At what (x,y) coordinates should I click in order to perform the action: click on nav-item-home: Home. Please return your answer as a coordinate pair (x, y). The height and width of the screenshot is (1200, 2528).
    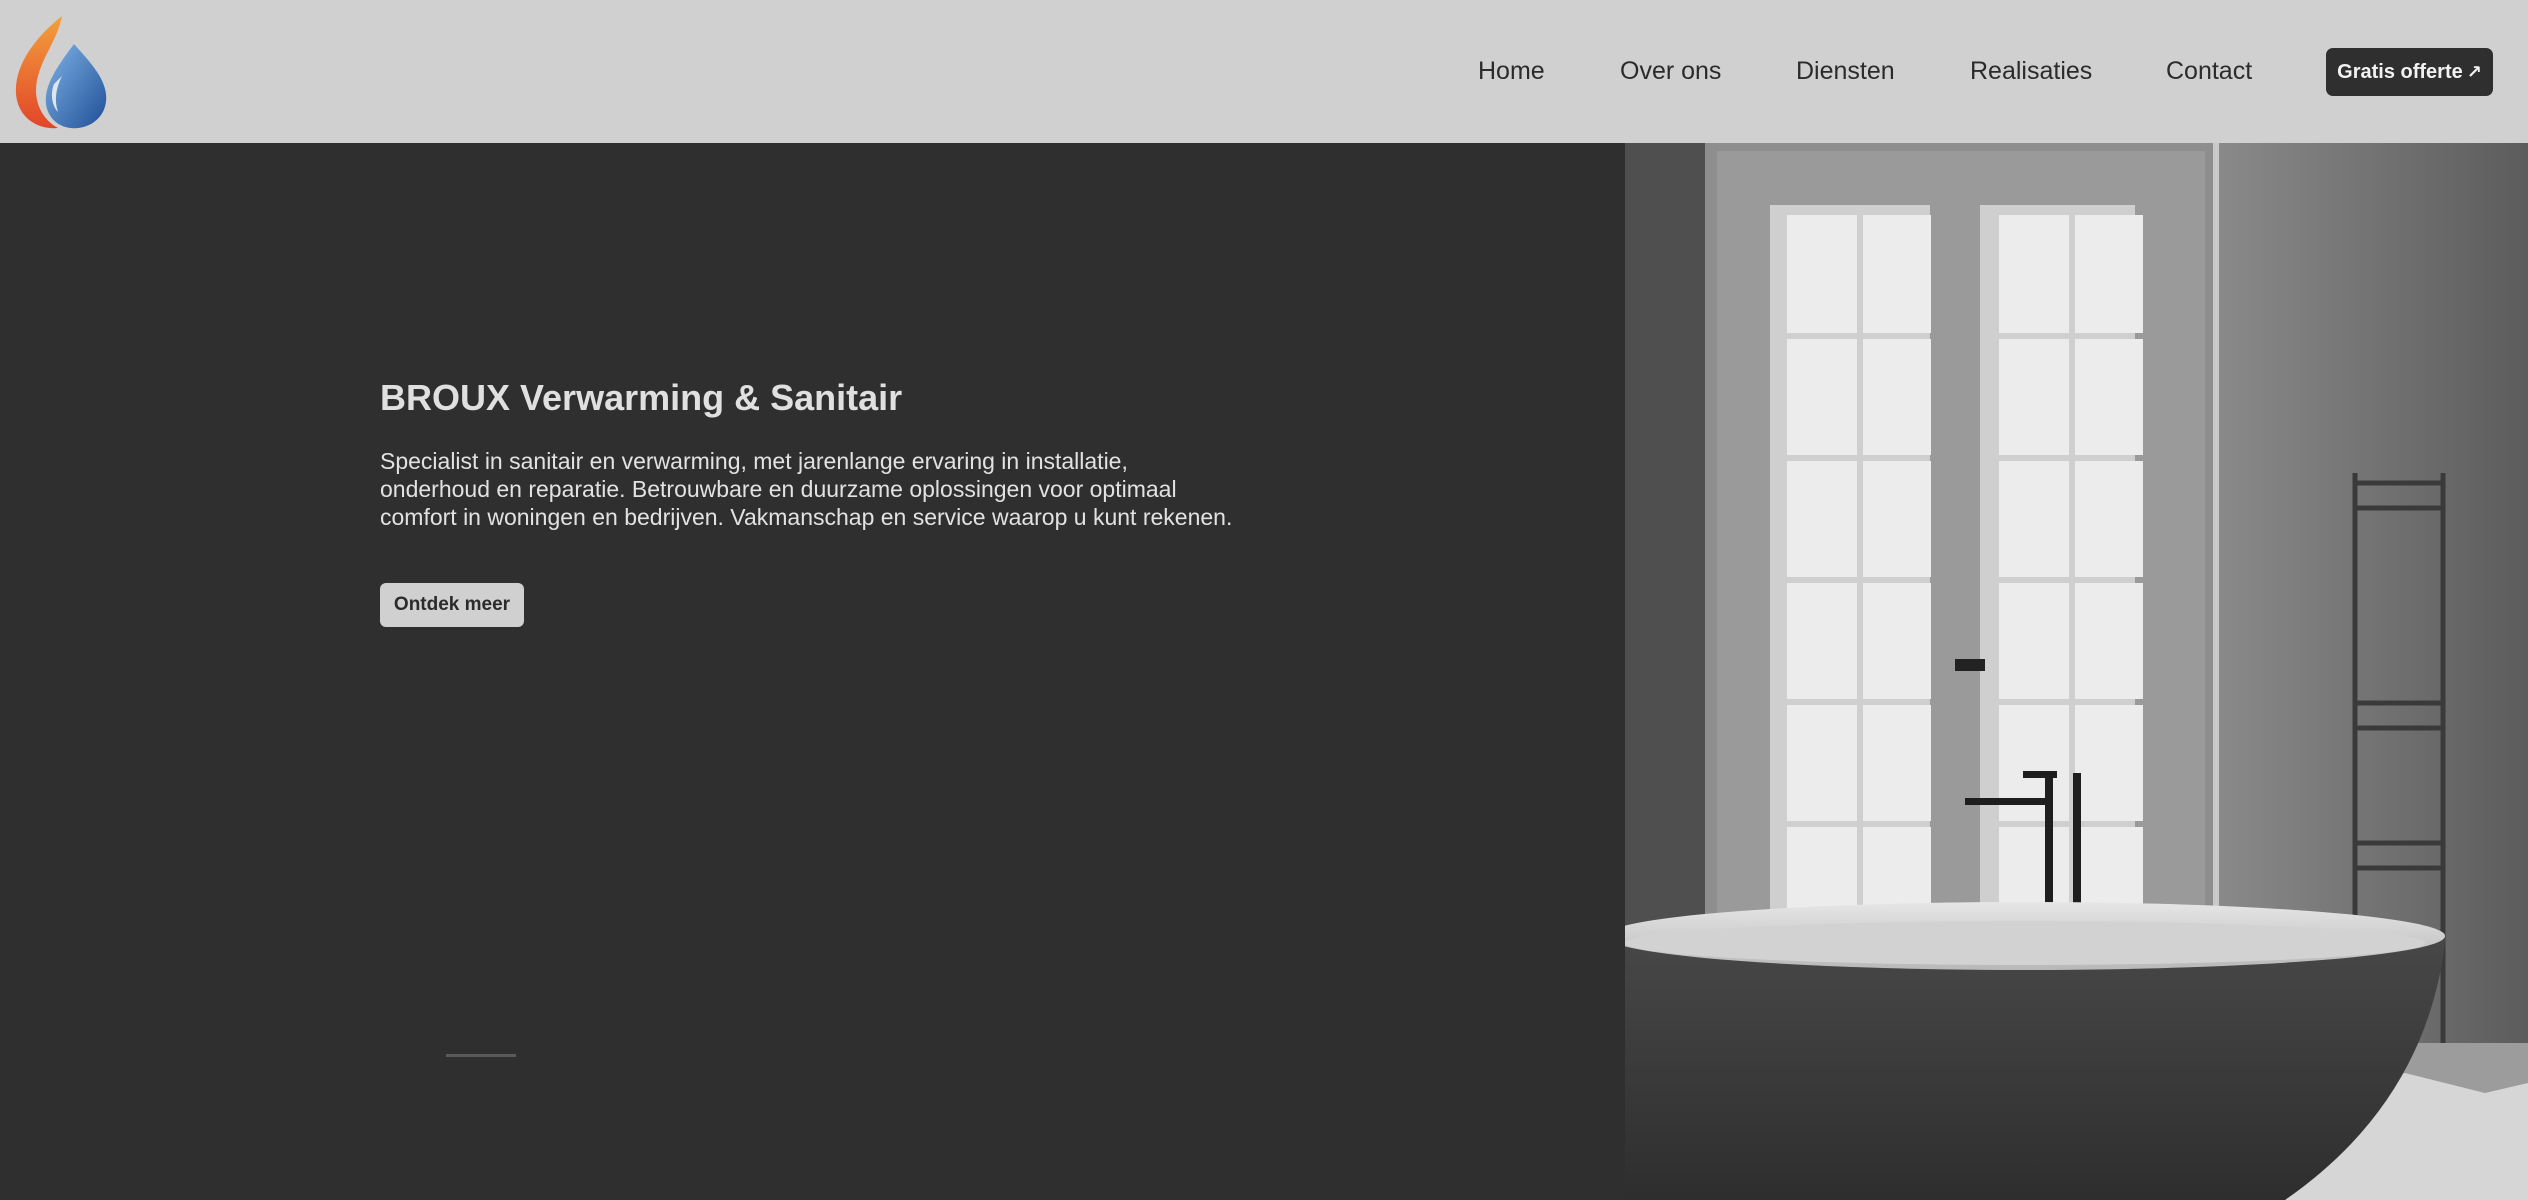
    Looking at the image, I should click on (1511, 71).